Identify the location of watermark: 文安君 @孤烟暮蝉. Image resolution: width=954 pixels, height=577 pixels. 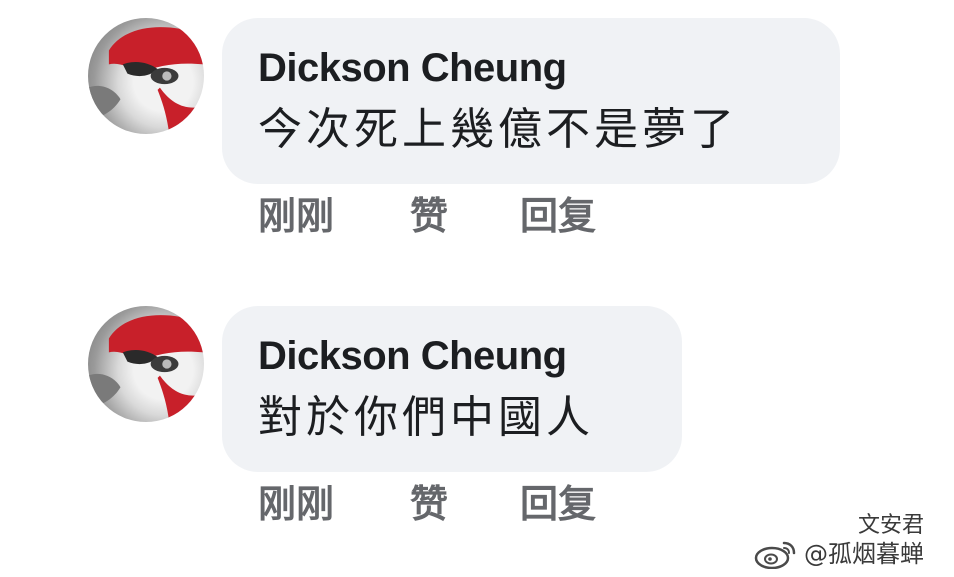
(839, 541).